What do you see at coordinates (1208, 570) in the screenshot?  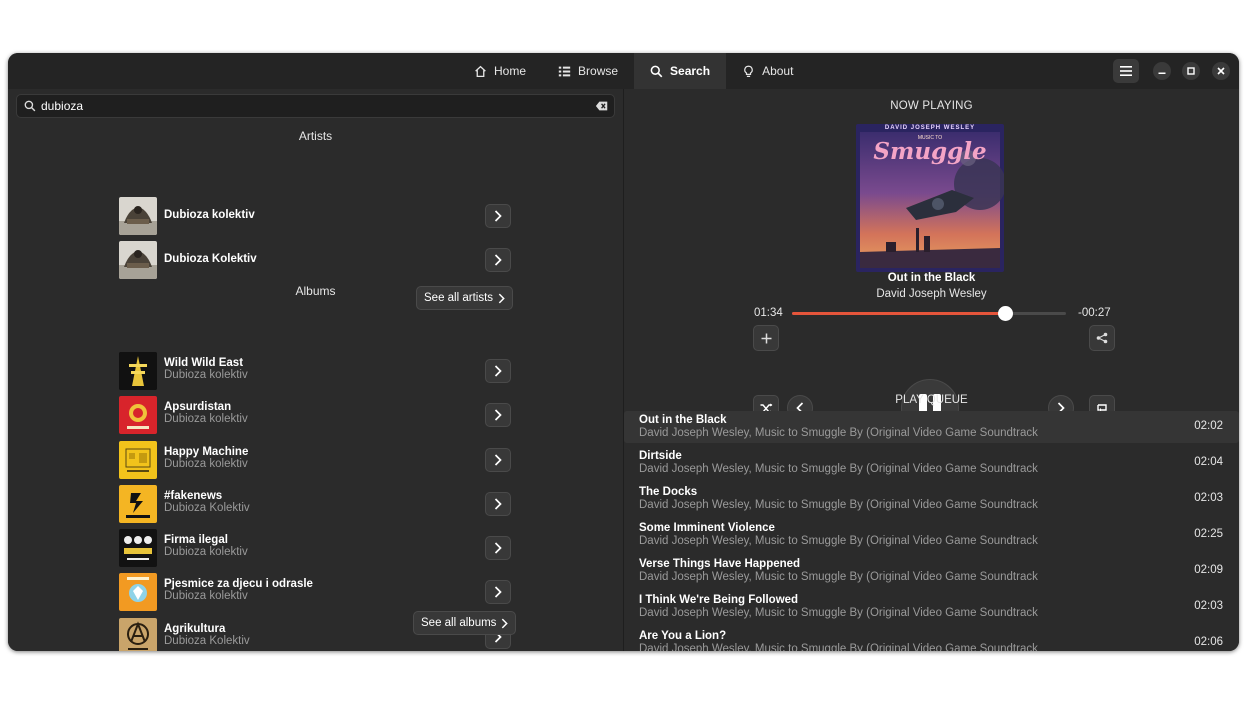 I see `queue-item-duration: 02:09` at bounding box center [1208, 570].